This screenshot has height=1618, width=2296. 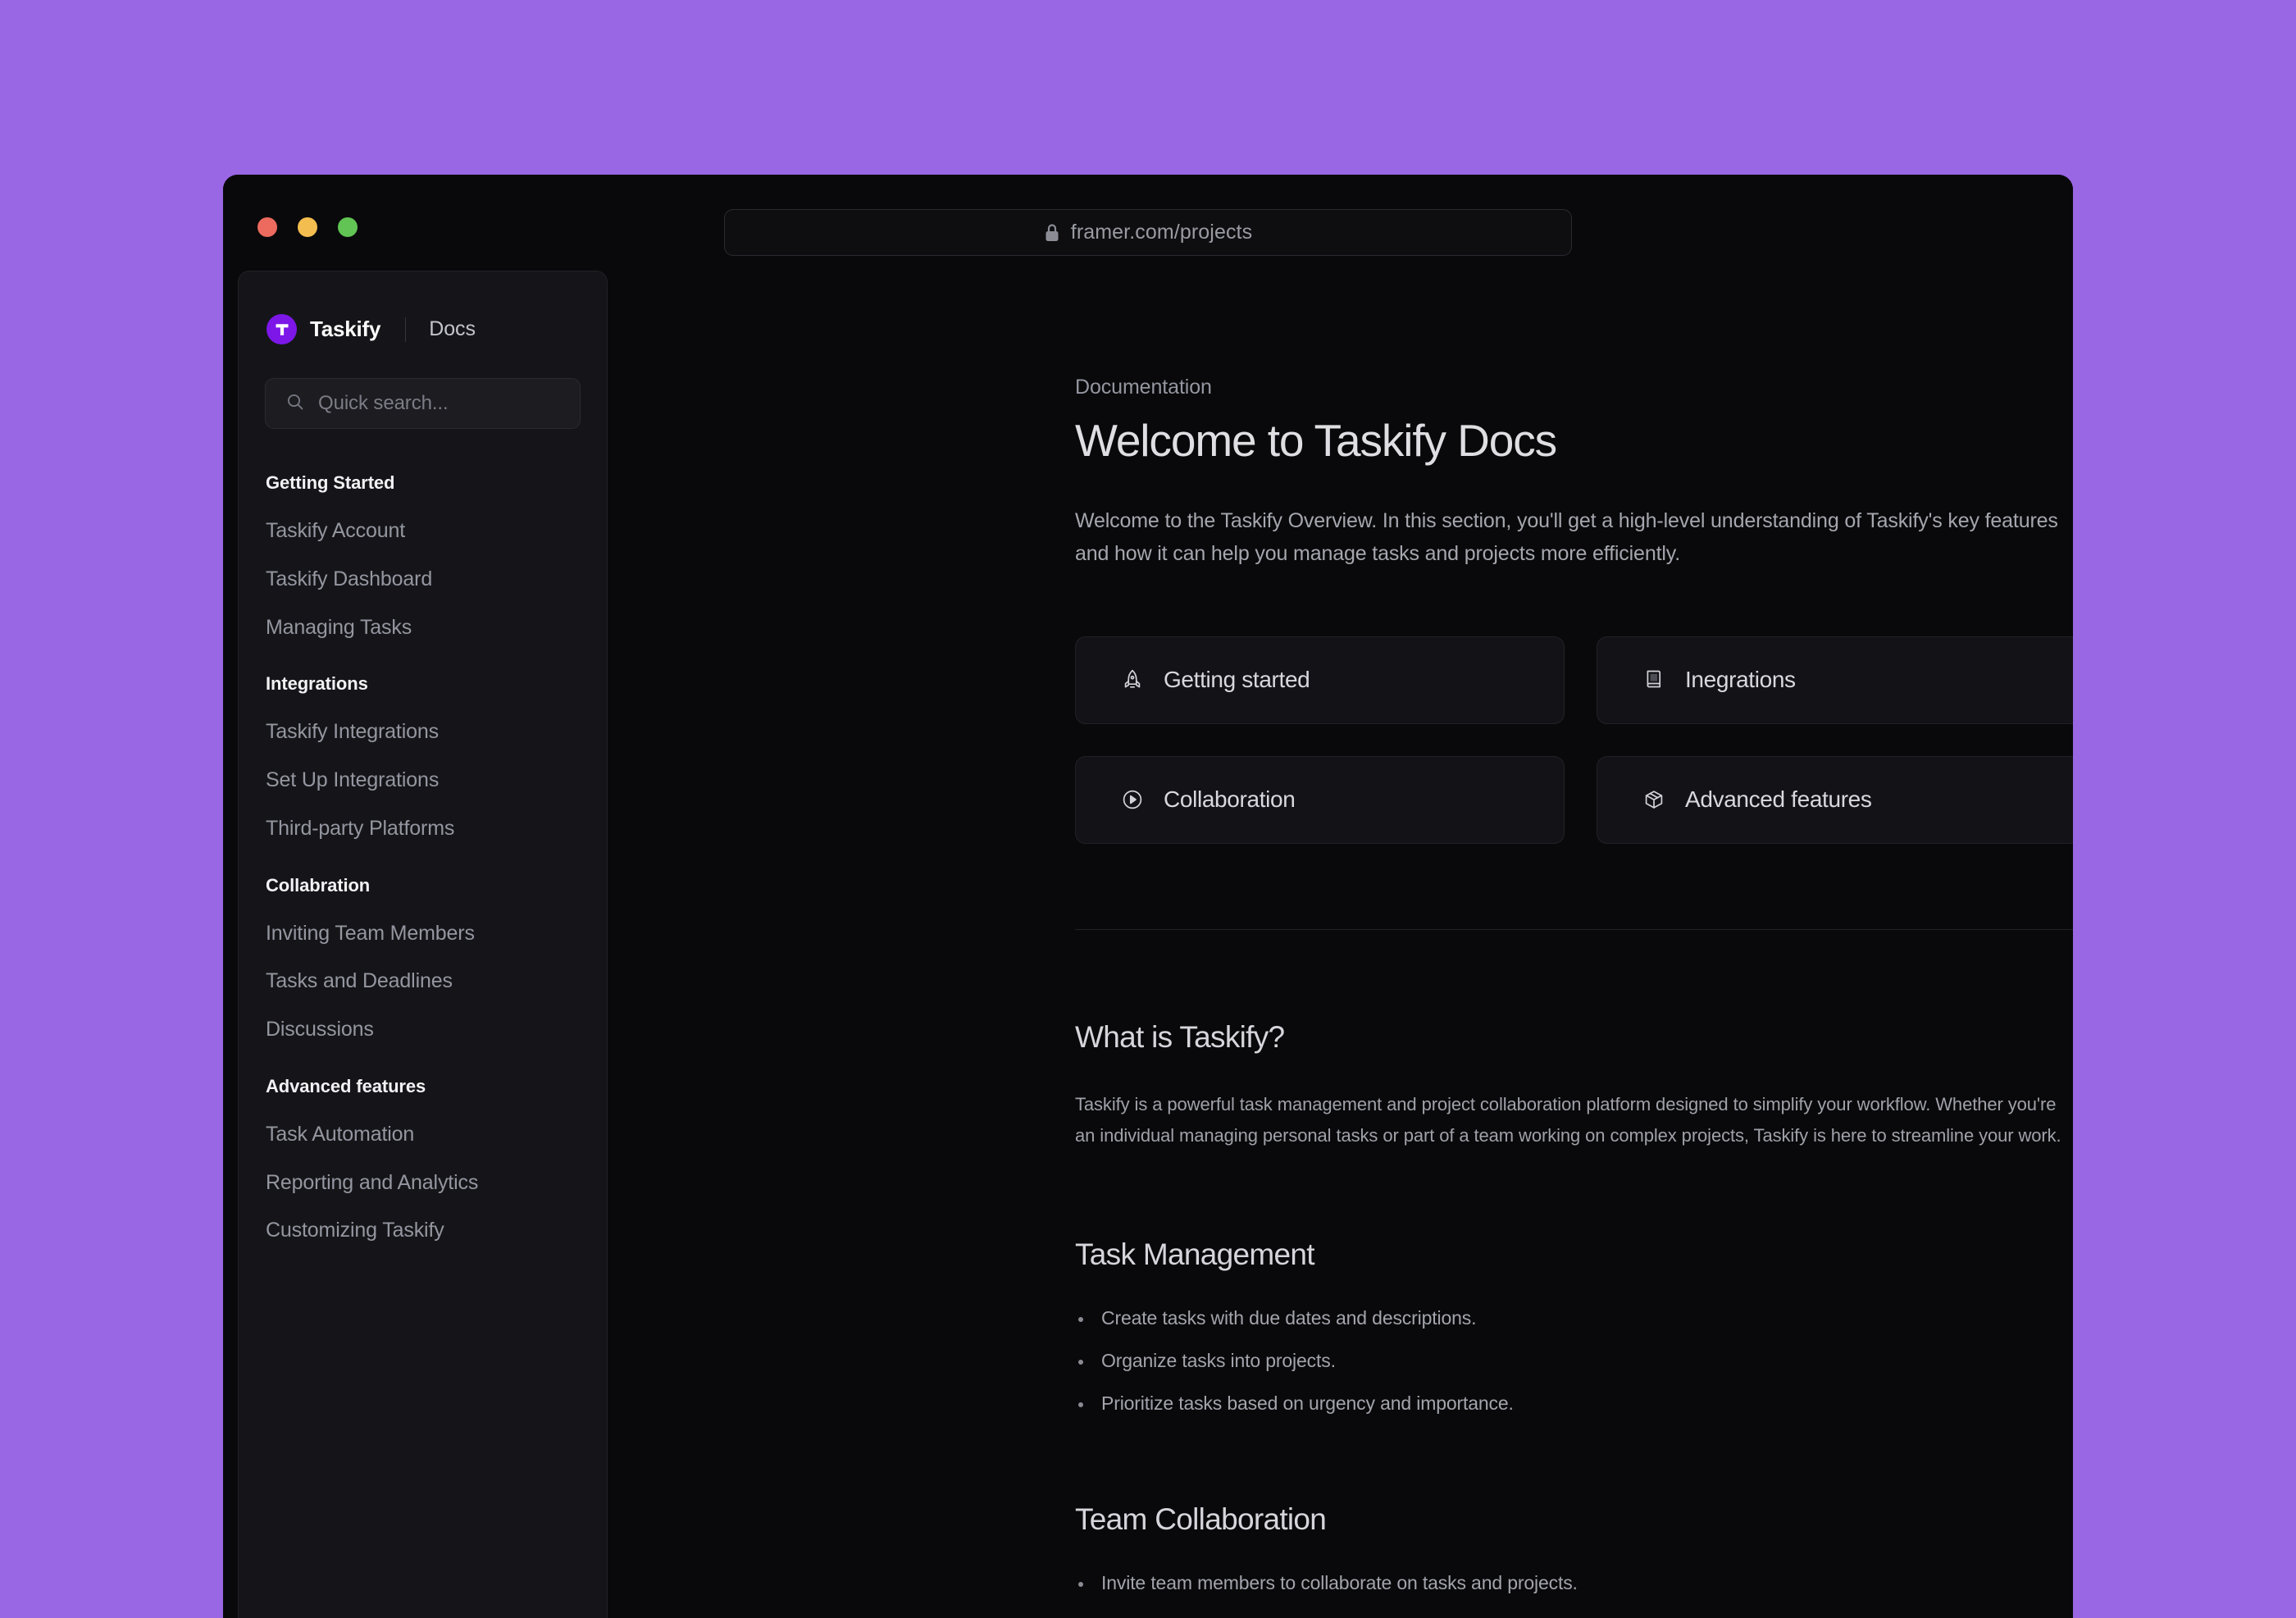 What do you see at coordinates (1320, 680) in the screenshot?
I see `card-getting-started: Getting started` at bounding box center [1320, 680].